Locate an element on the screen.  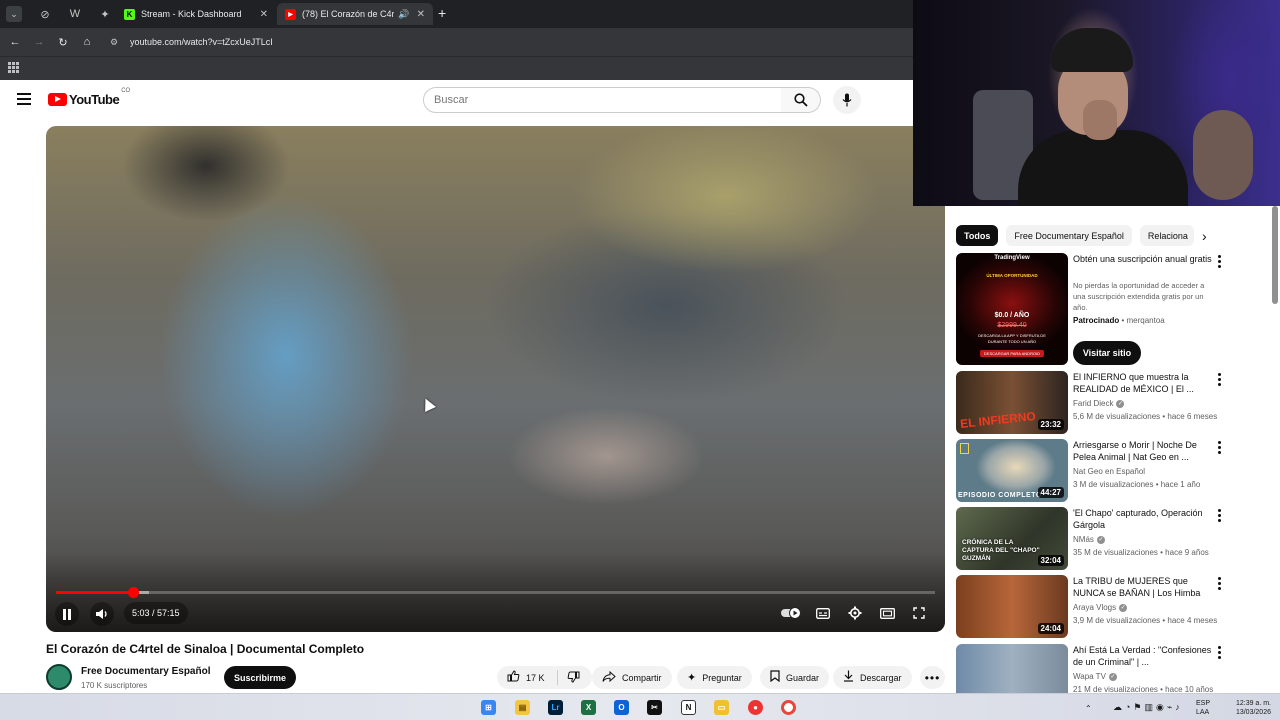
theater-mode-button is located at coordinates (887, 613).